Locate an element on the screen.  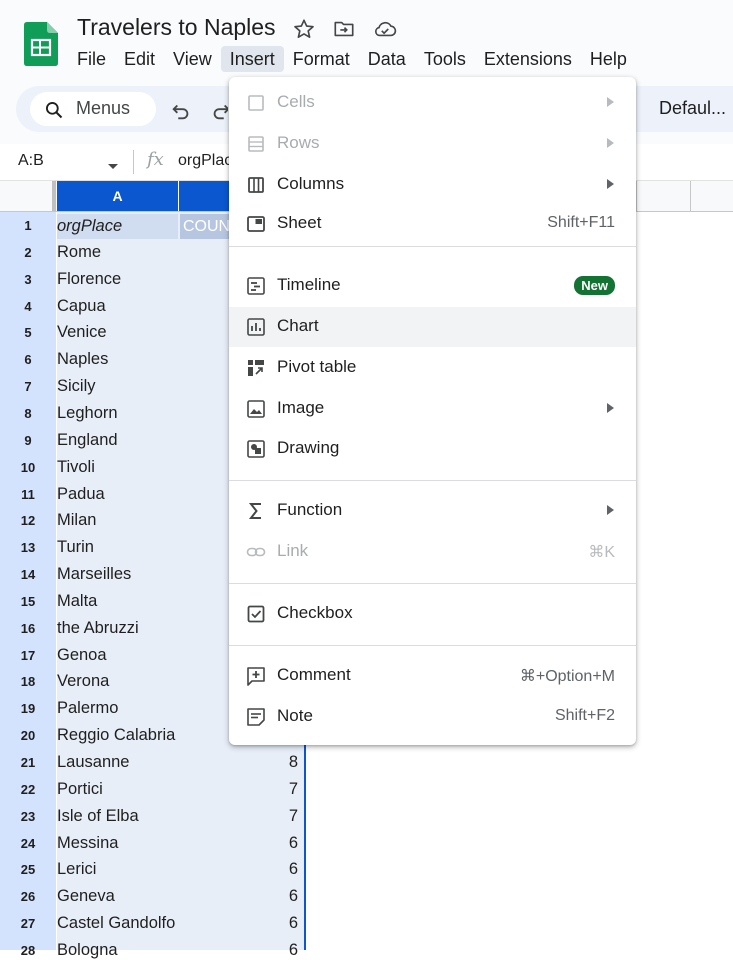
row-header: 27 is located at coordinates (28, 923).